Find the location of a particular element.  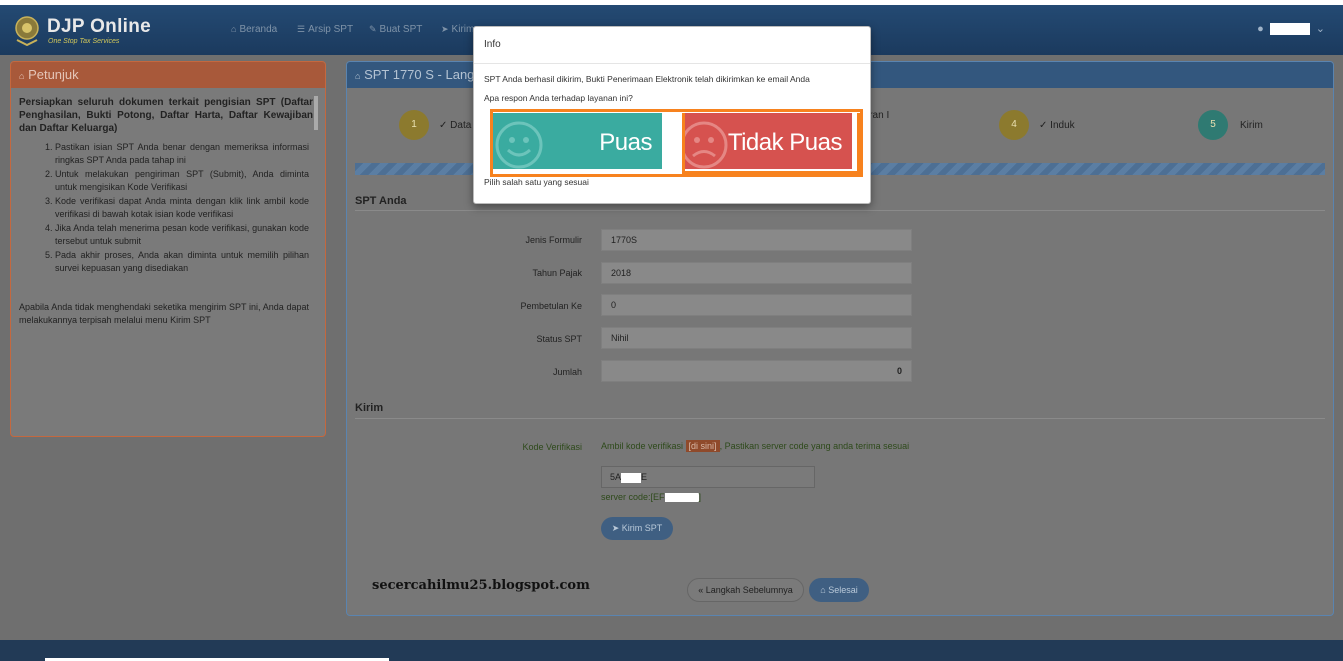

brand-tagline: One Stop Tax Services is located at coordinates (84, 41).